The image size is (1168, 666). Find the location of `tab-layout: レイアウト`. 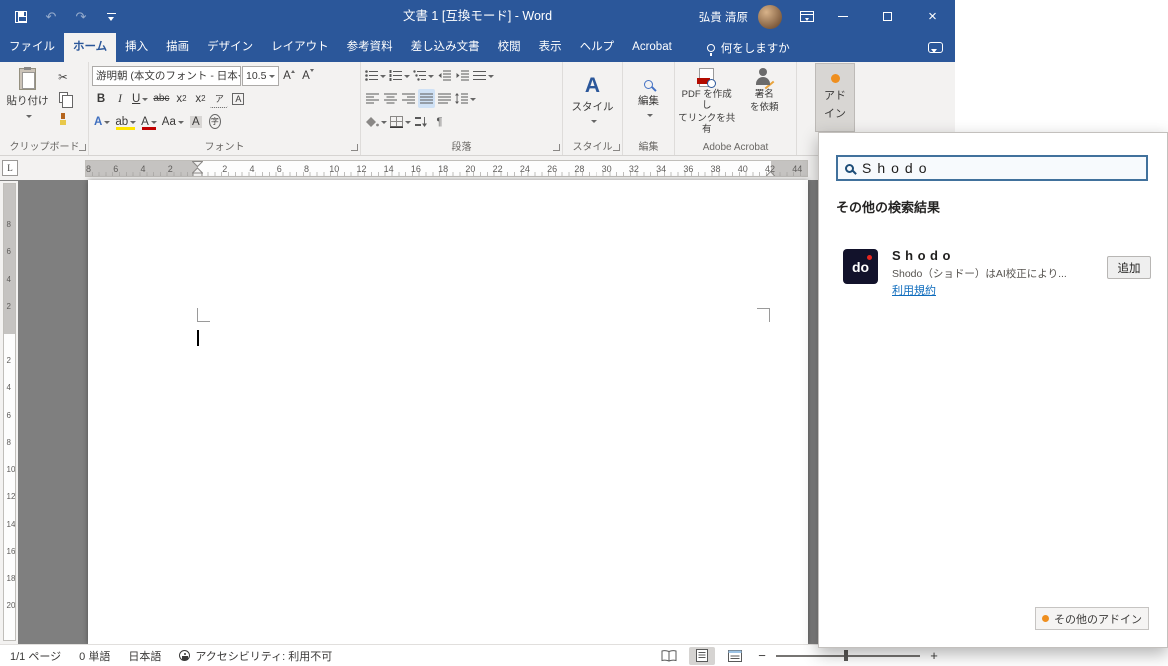

tab-layout: レイアウト is located at coordinates (300, 47).